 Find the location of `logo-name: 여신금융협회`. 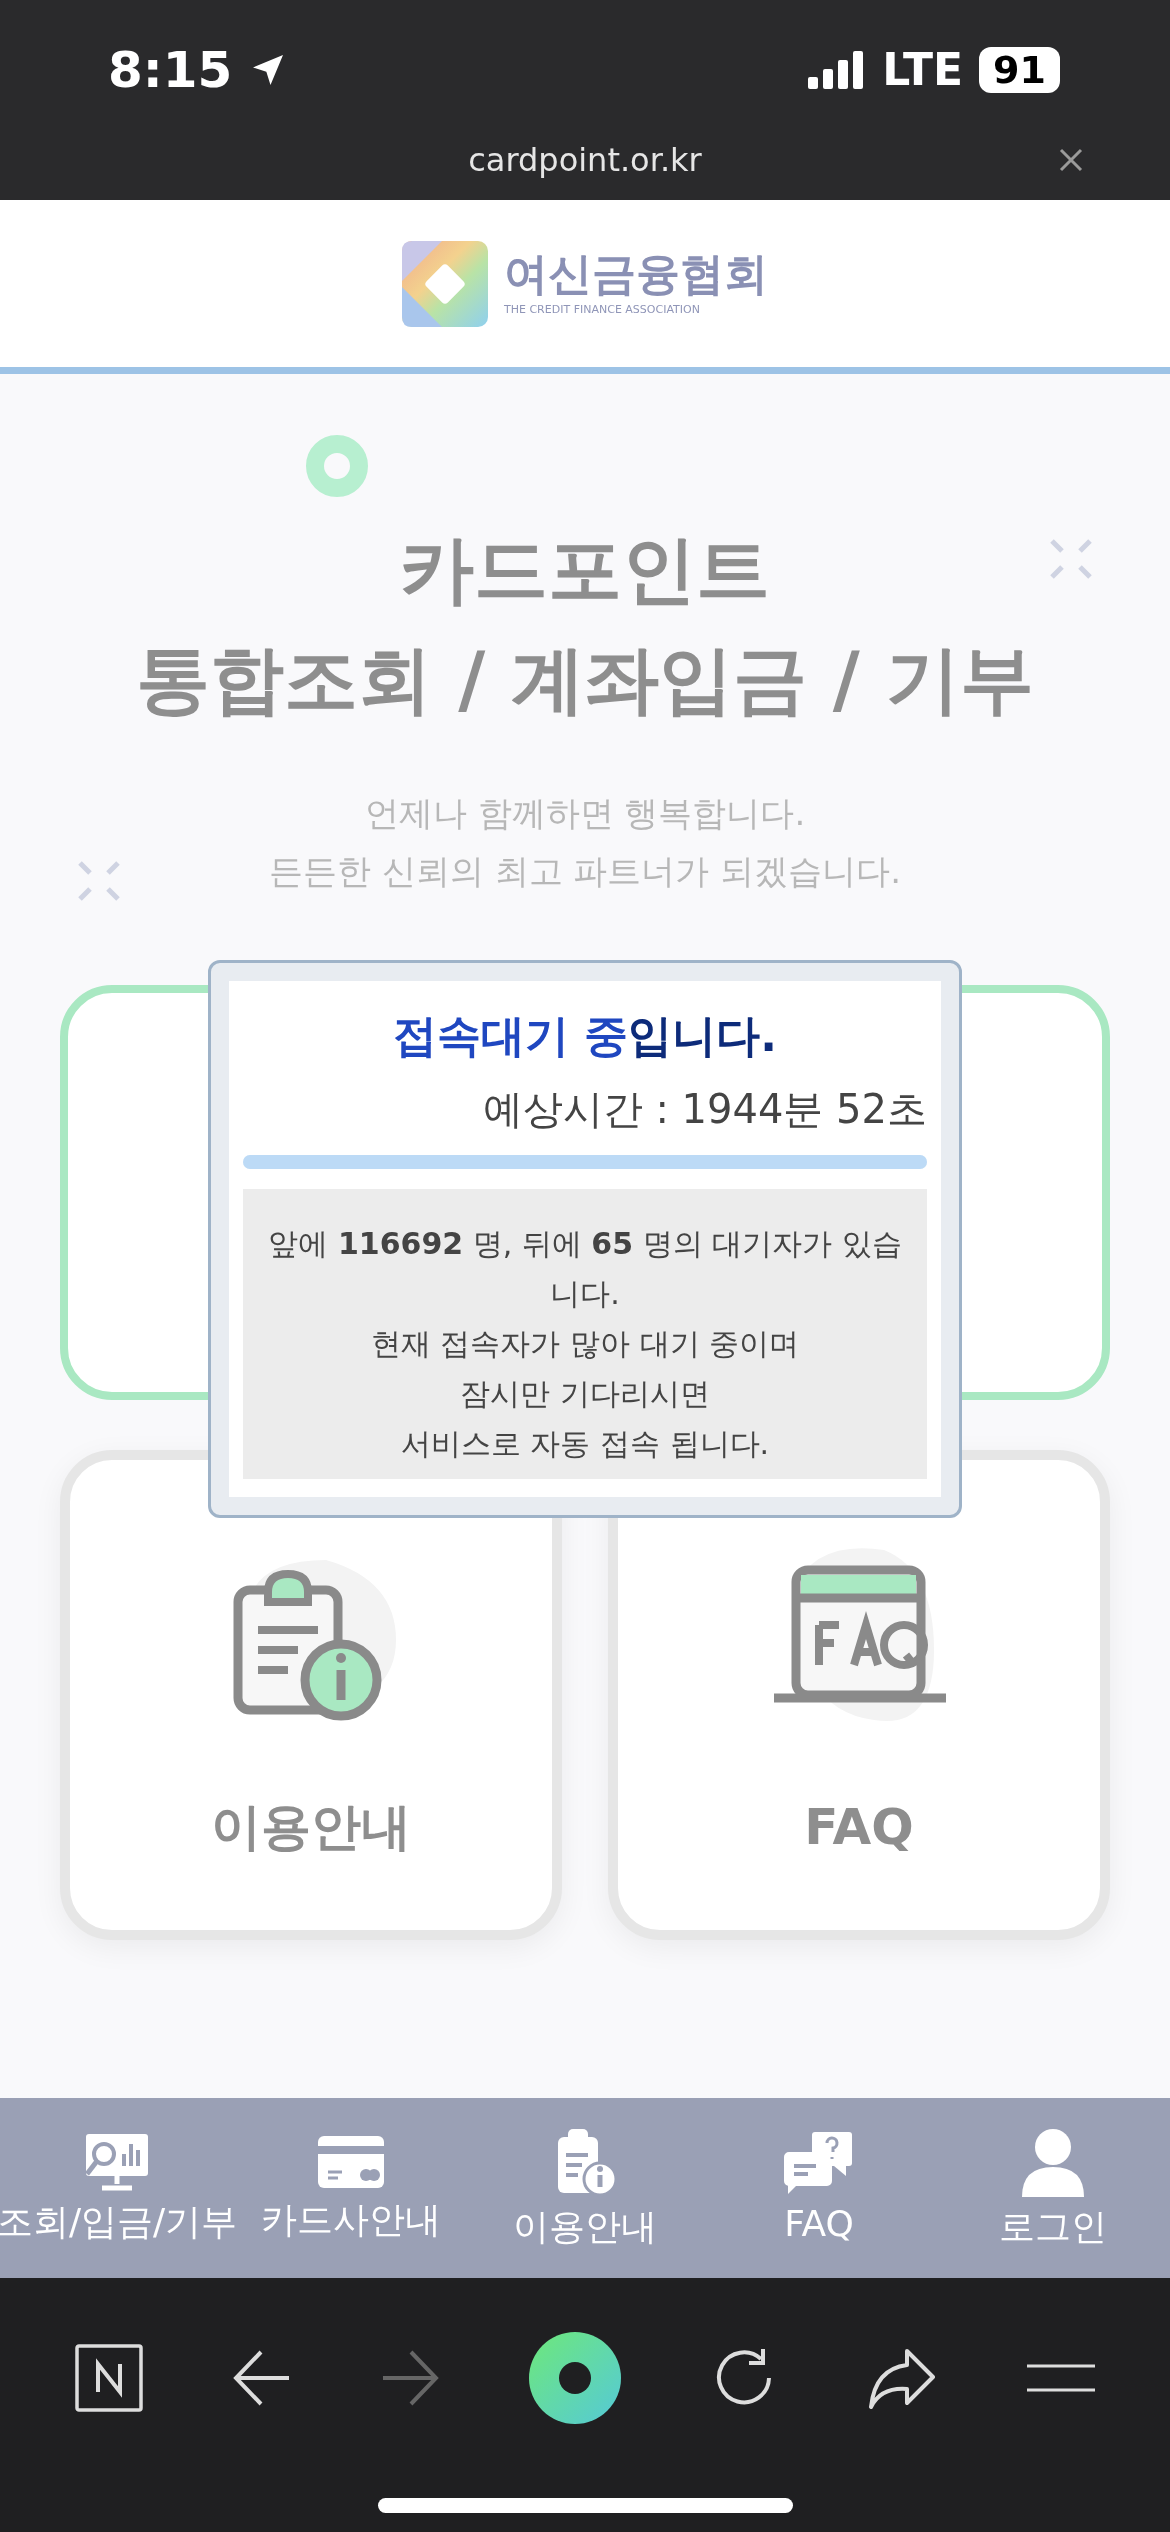

logo-name: 여신금융협회 is located at coordinates (636, 274).